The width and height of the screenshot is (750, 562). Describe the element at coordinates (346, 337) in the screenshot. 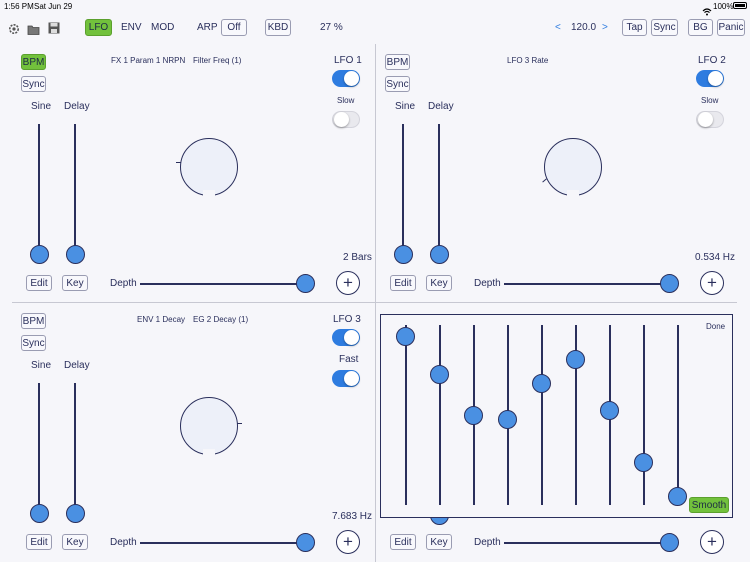

I see `lfo3-enable-toggle` at that location.